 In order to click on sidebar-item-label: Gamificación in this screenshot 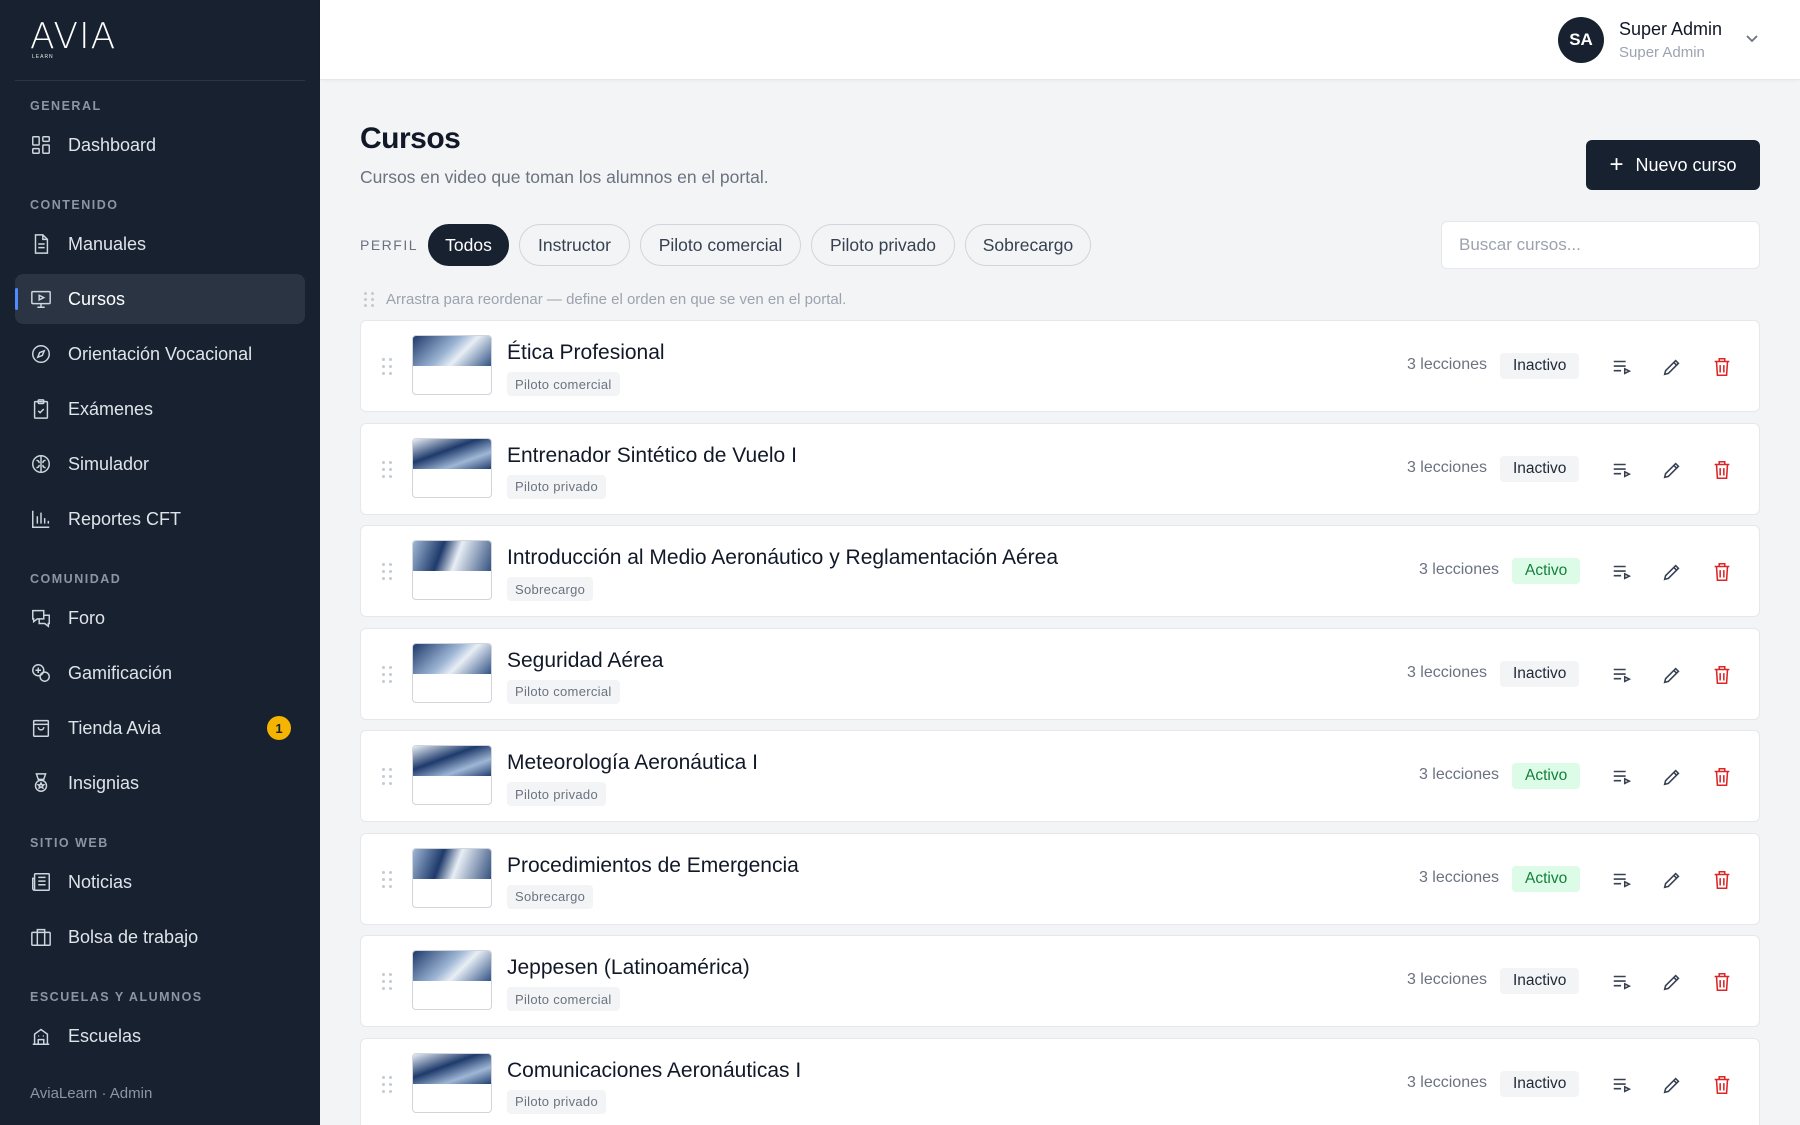, I will do `click(120, 672)`.